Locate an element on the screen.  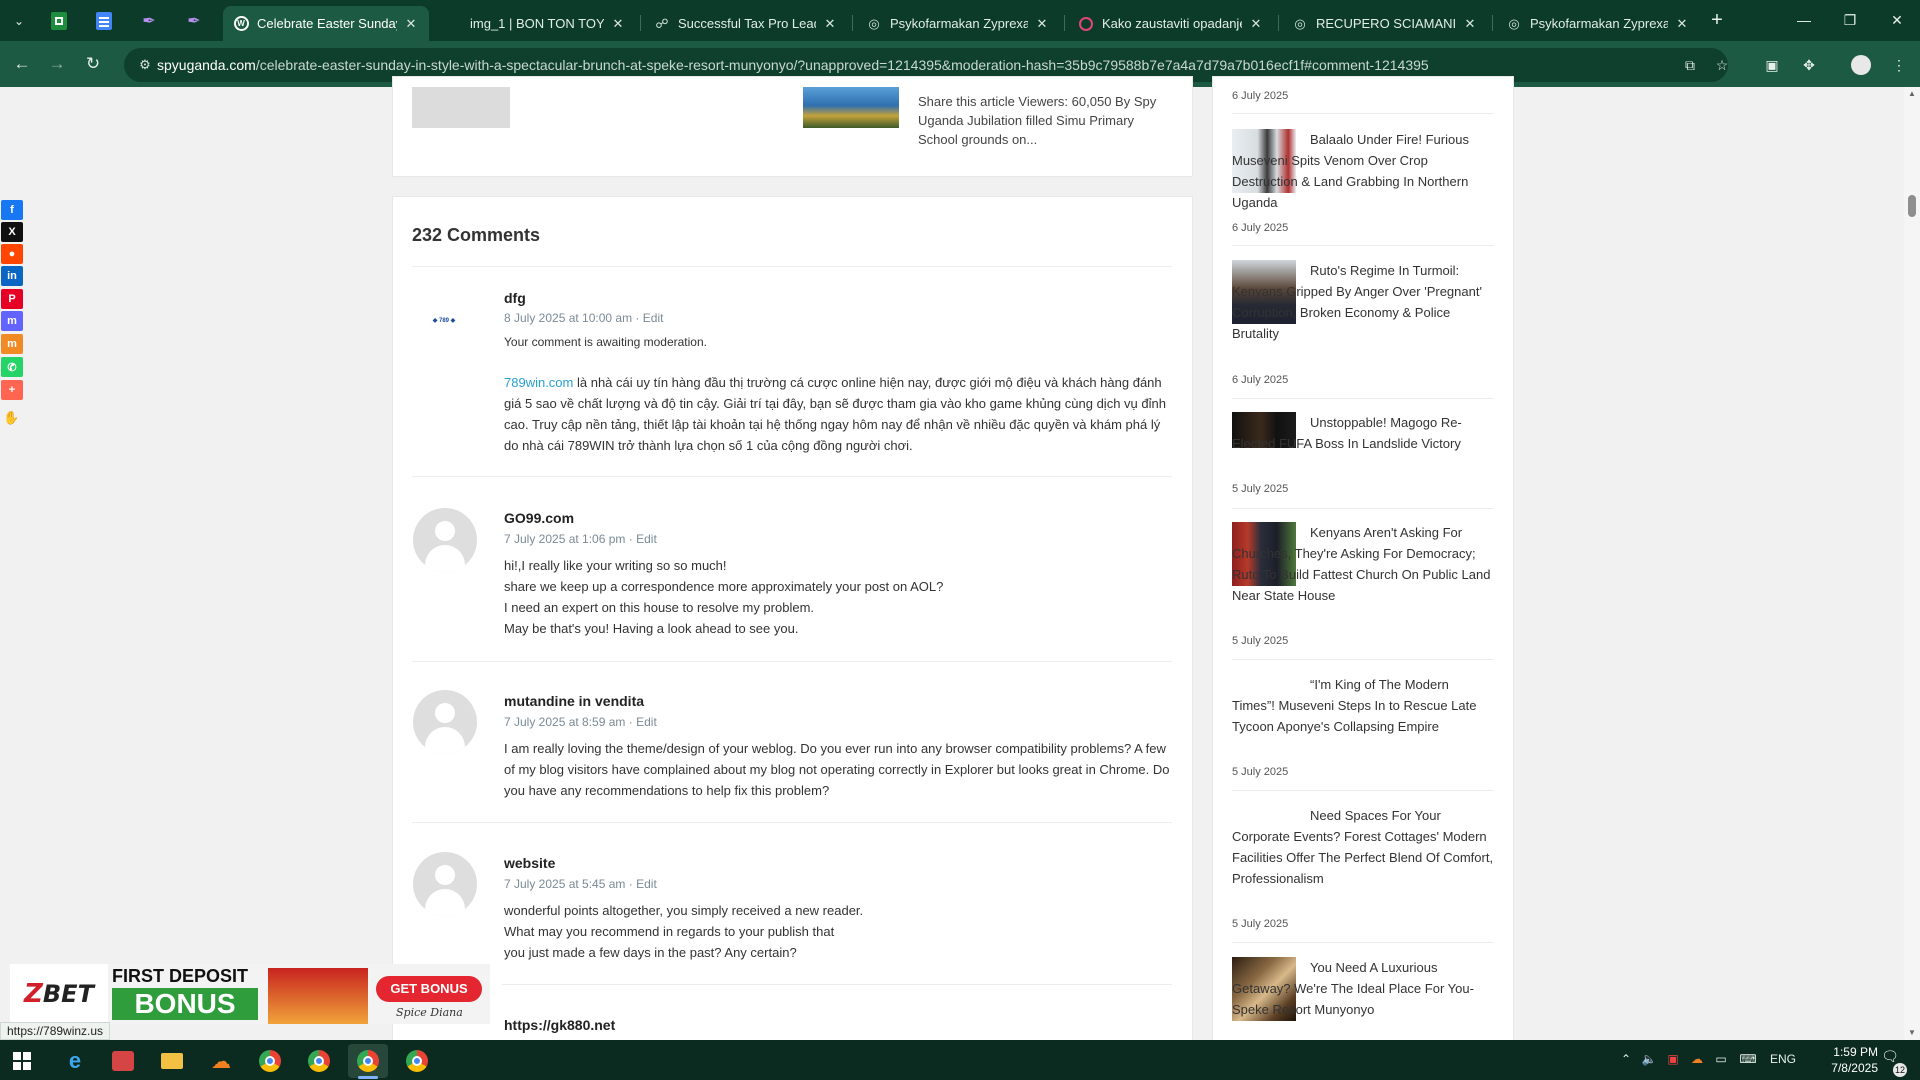
mastodon-share-icon: m is located at coordinates (12, 321).